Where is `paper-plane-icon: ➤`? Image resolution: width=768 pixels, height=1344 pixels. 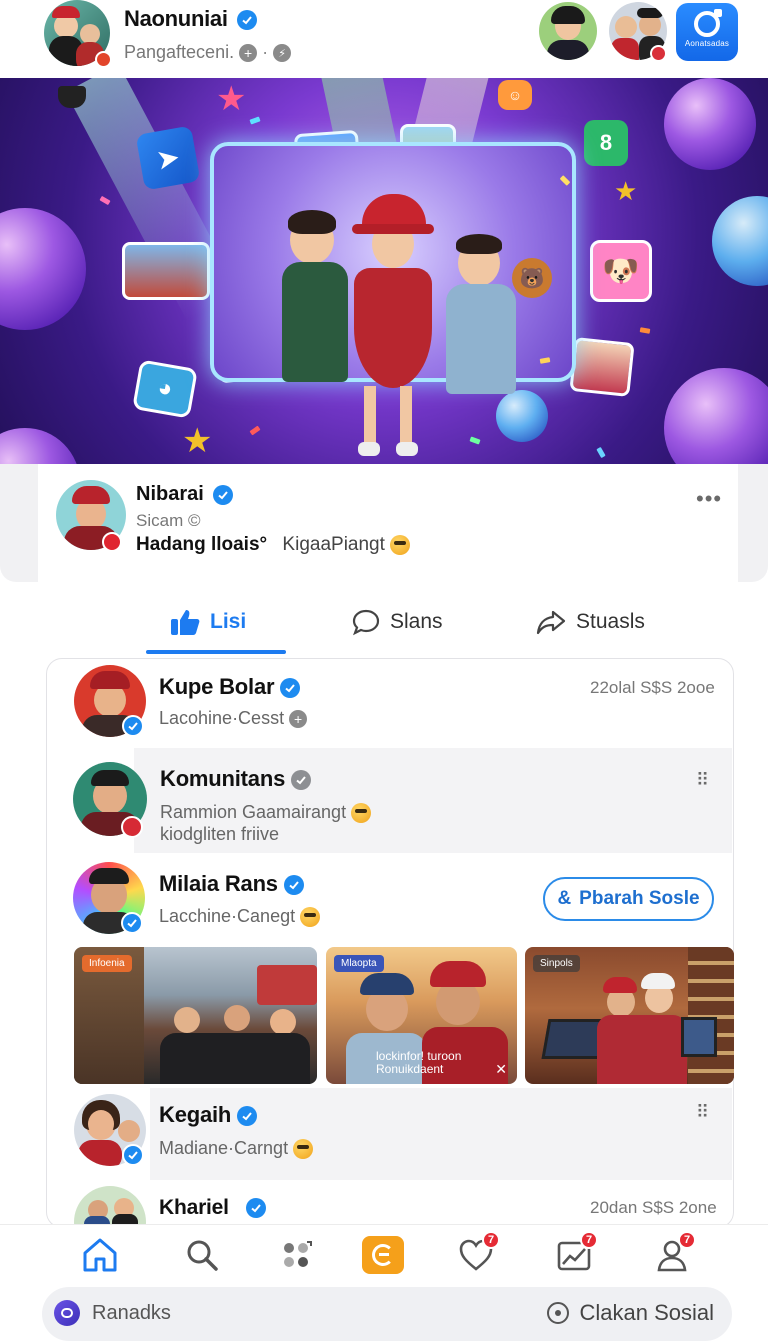 paper-plane-icon: ➤ is located at coordinates (168, 158).